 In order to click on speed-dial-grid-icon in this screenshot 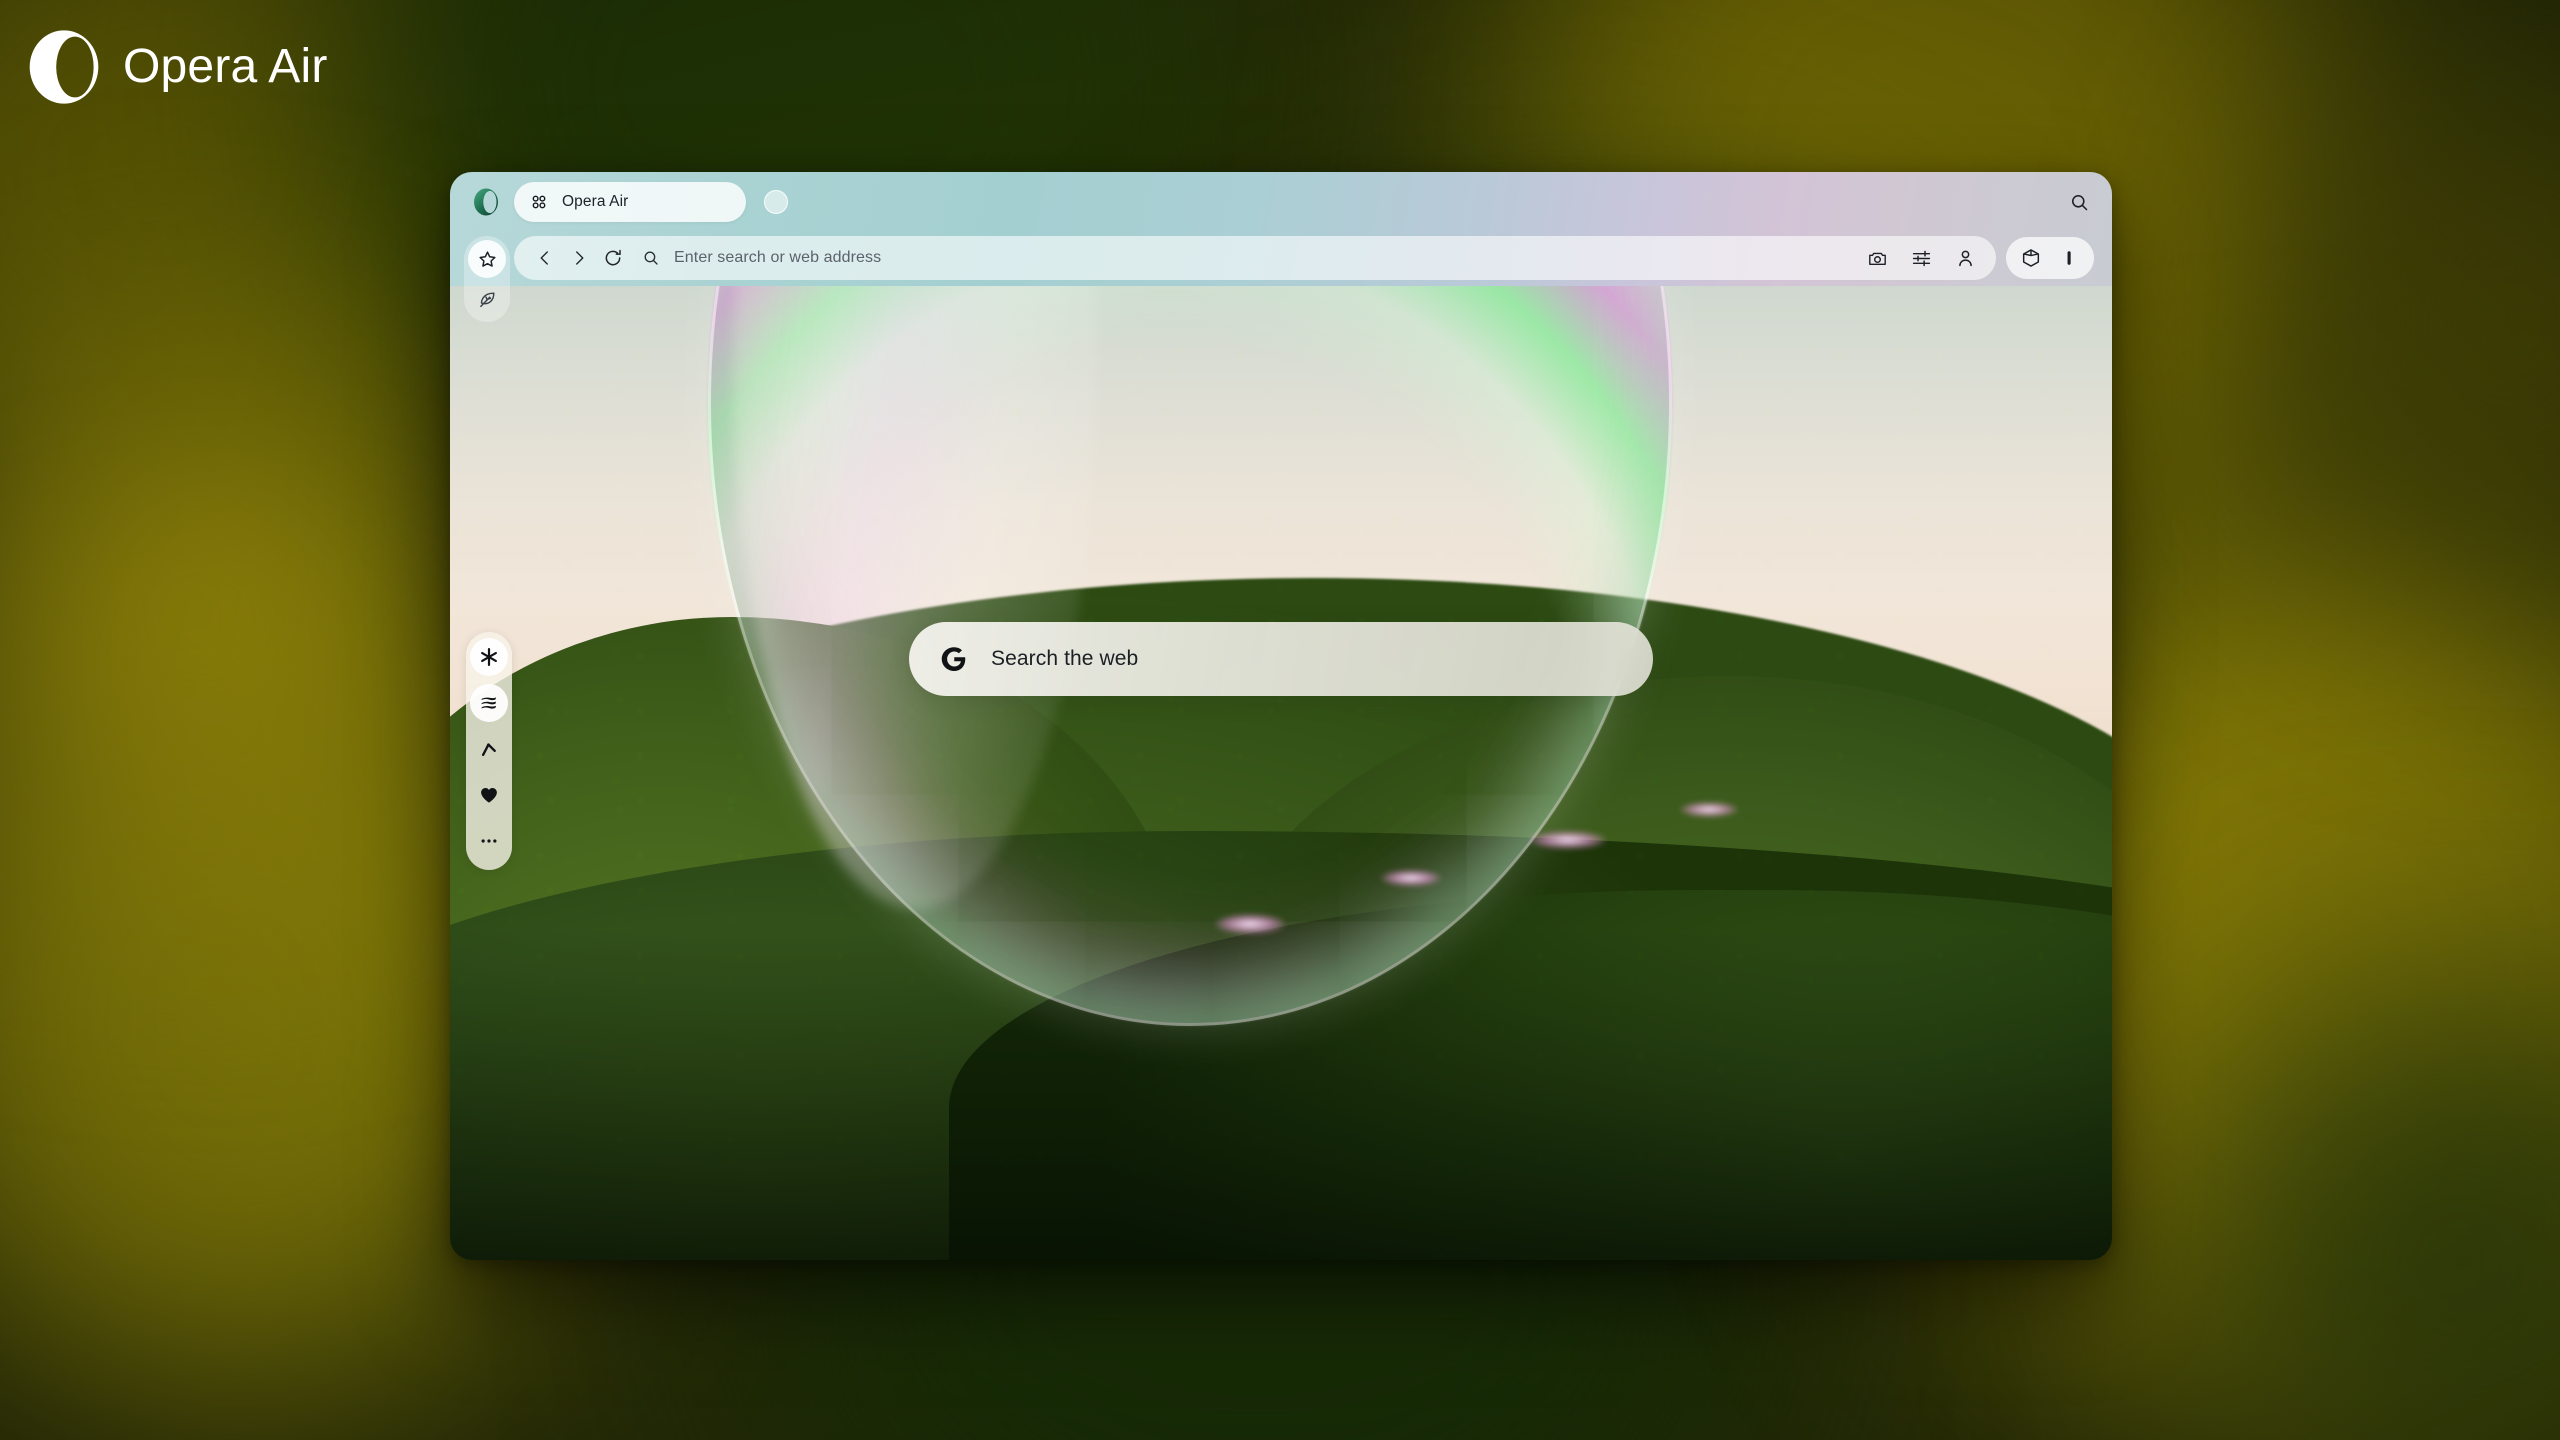, I will do `click(539, 202)`.